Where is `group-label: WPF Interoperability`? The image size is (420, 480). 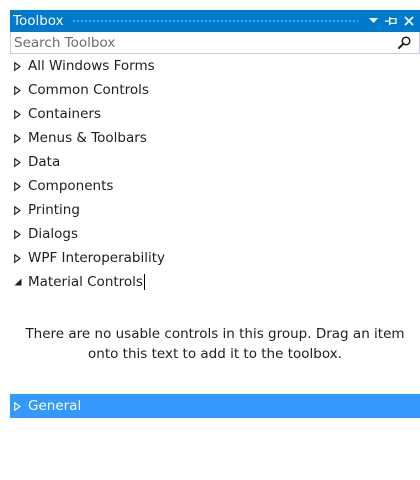
group-label: WPF Interoperability is located at coordinates (96, 258).